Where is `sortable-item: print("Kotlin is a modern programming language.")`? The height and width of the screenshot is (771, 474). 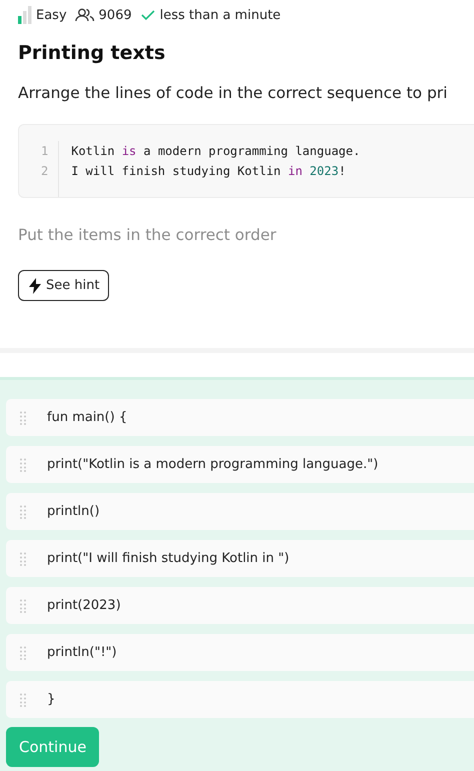 sortable-item: print("Kotlin is a modern programming language.") is located at coordinates (240, 464).